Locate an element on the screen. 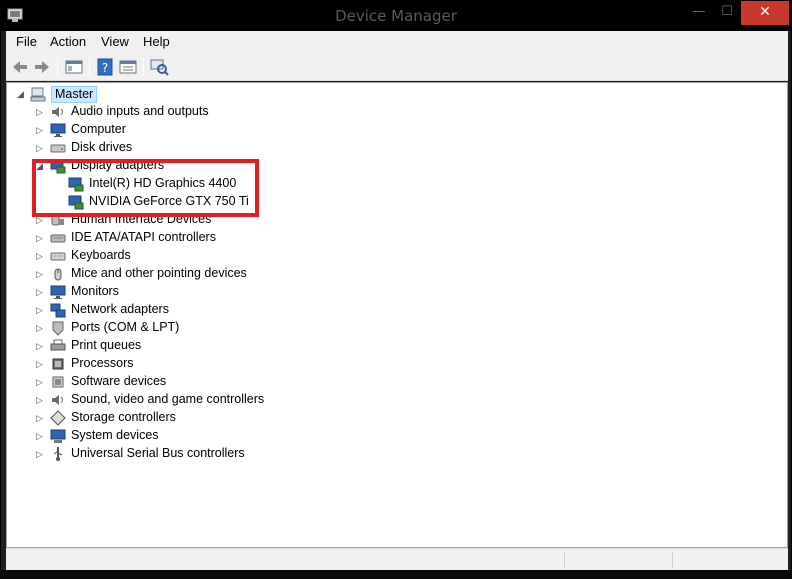 The width and height of the screenshot is (792, 579). collapse-arrow-icon: ◢ is located at coordinates (22, 94).